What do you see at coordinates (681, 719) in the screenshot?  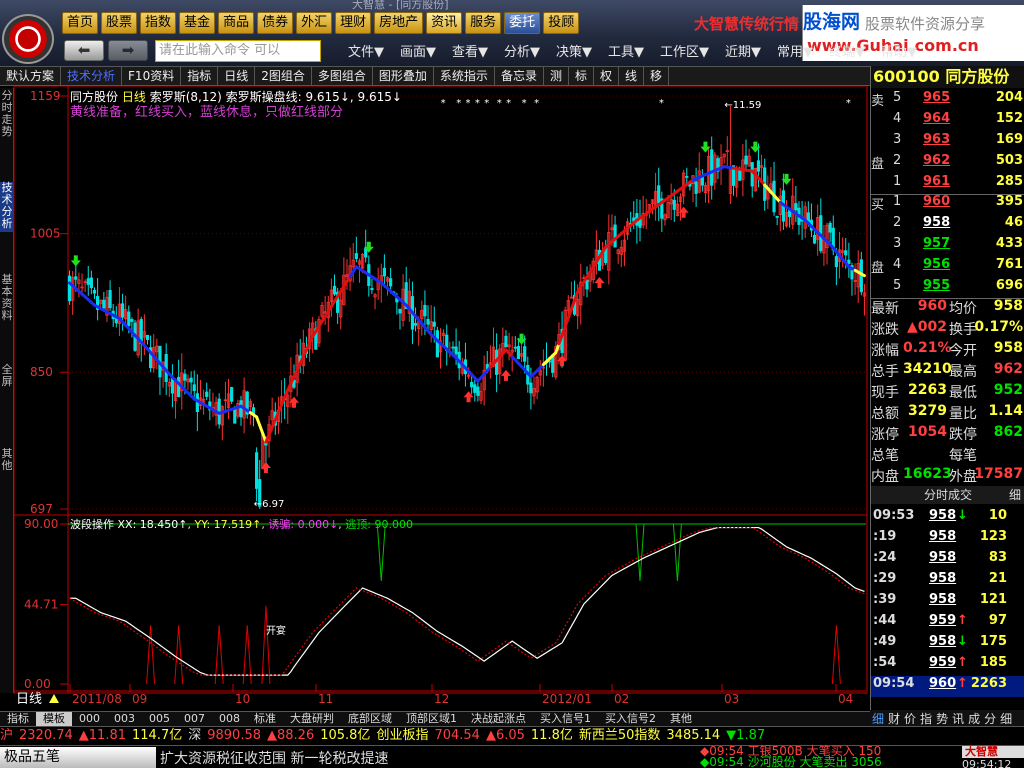 I see `indicator-tab-14: 其他` at bounding box center [681, 719].